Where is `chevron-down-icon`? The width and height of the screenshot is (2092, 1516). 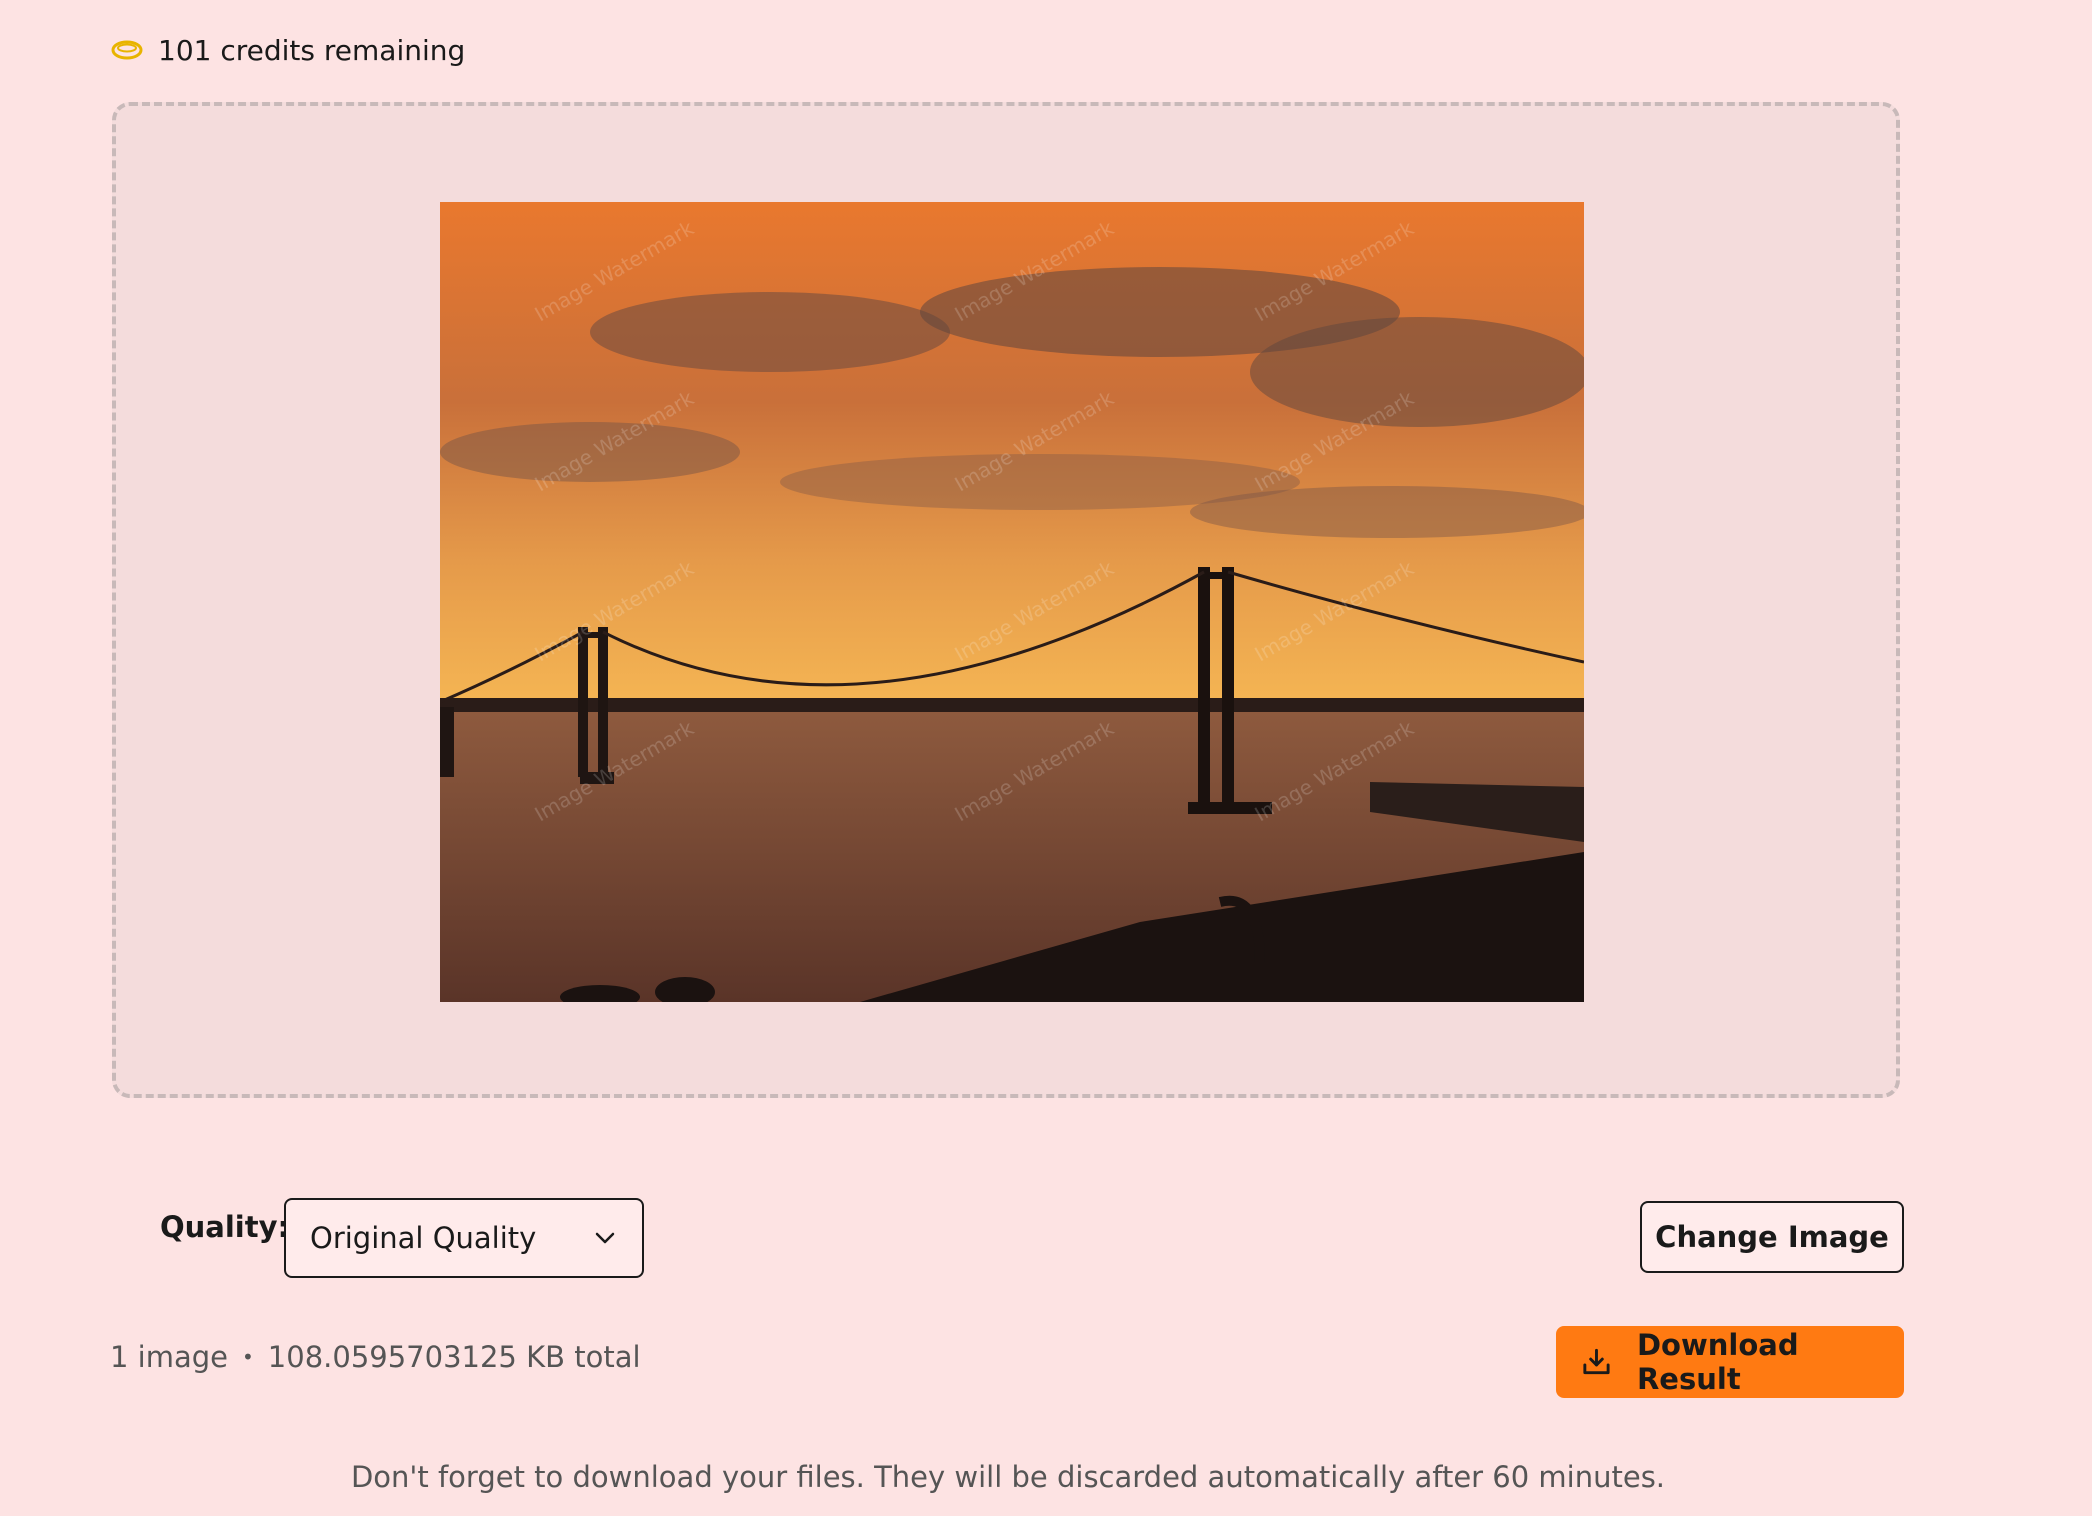 chevron-down-icon is located at coordinates (605, 1238).